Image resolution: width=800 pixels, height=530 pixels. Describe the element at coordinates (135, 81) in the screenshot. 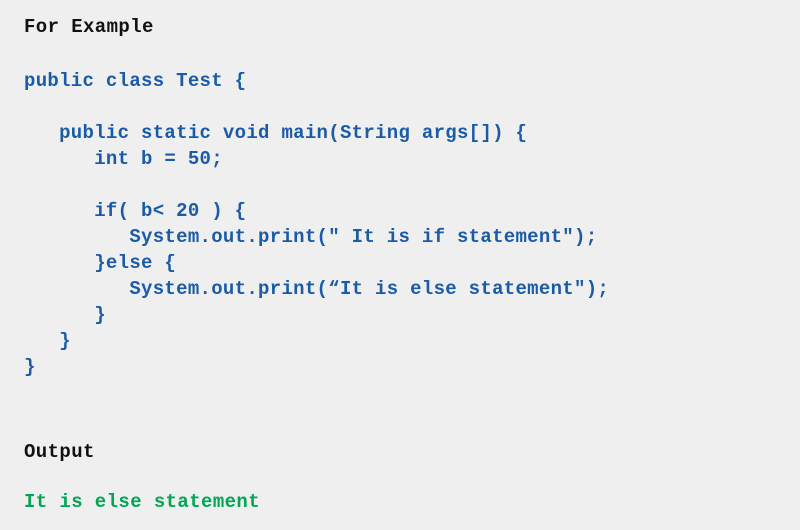

I see `code-line: public class Test {` at that location.